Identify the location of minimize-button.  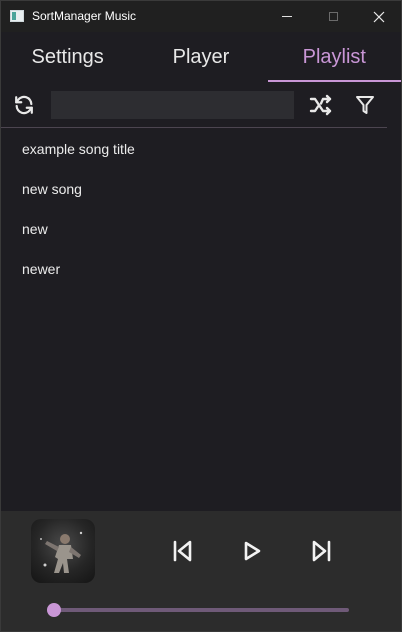
(287, 16).